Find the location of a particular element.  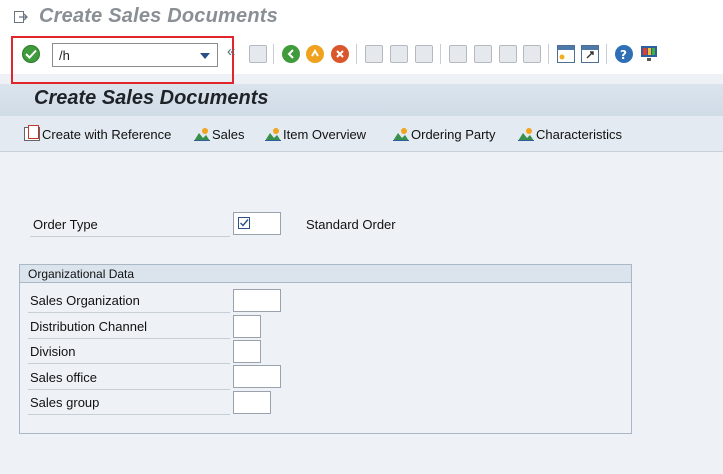

characteristics-button: Characteristics is located at coordinates (570, 134).